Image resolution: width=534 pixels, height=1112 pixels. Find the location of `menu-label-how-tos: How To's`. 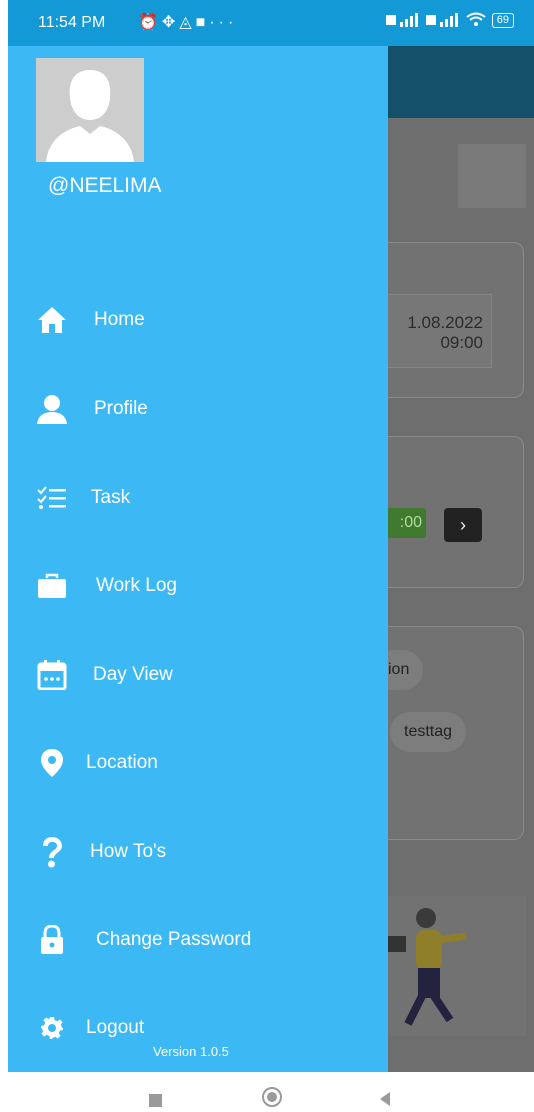

menu-label-how-tos: How To's is located at coordinates (128, 851).